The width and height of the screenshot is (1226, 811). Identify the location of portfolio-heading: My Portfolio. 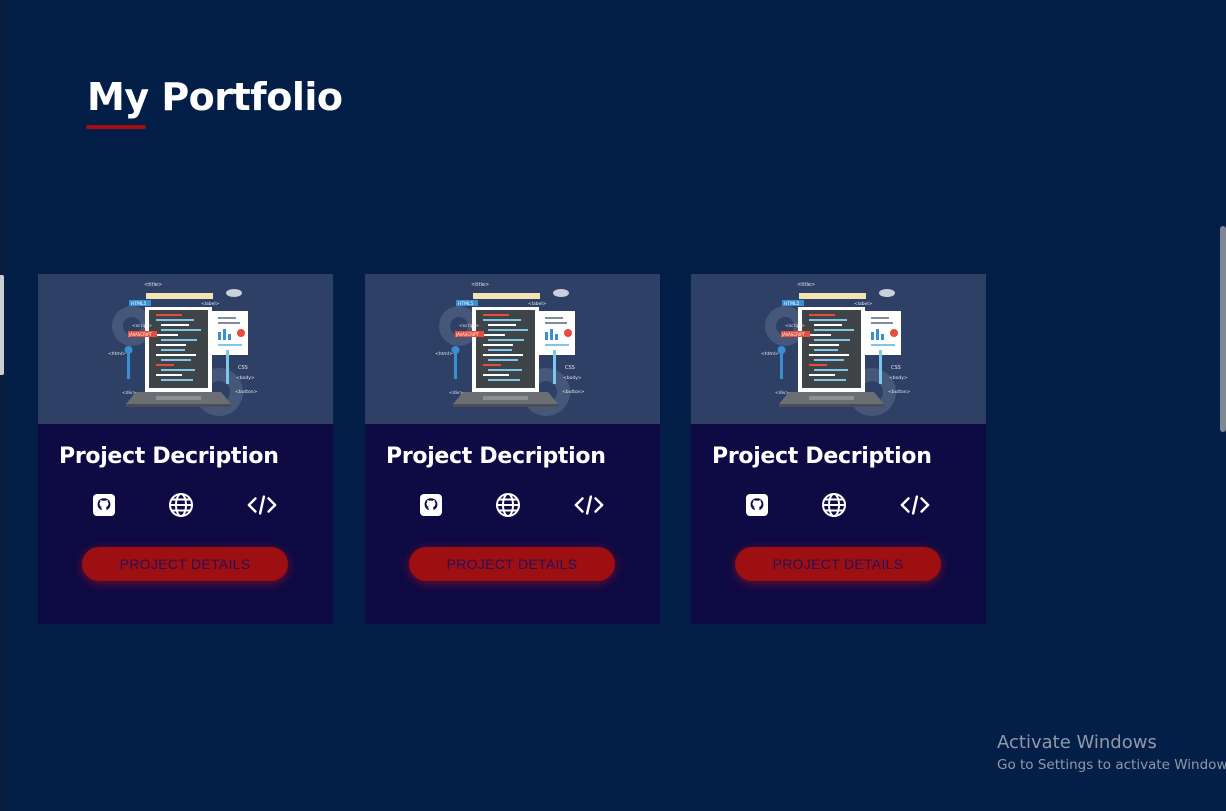
(215, 97).